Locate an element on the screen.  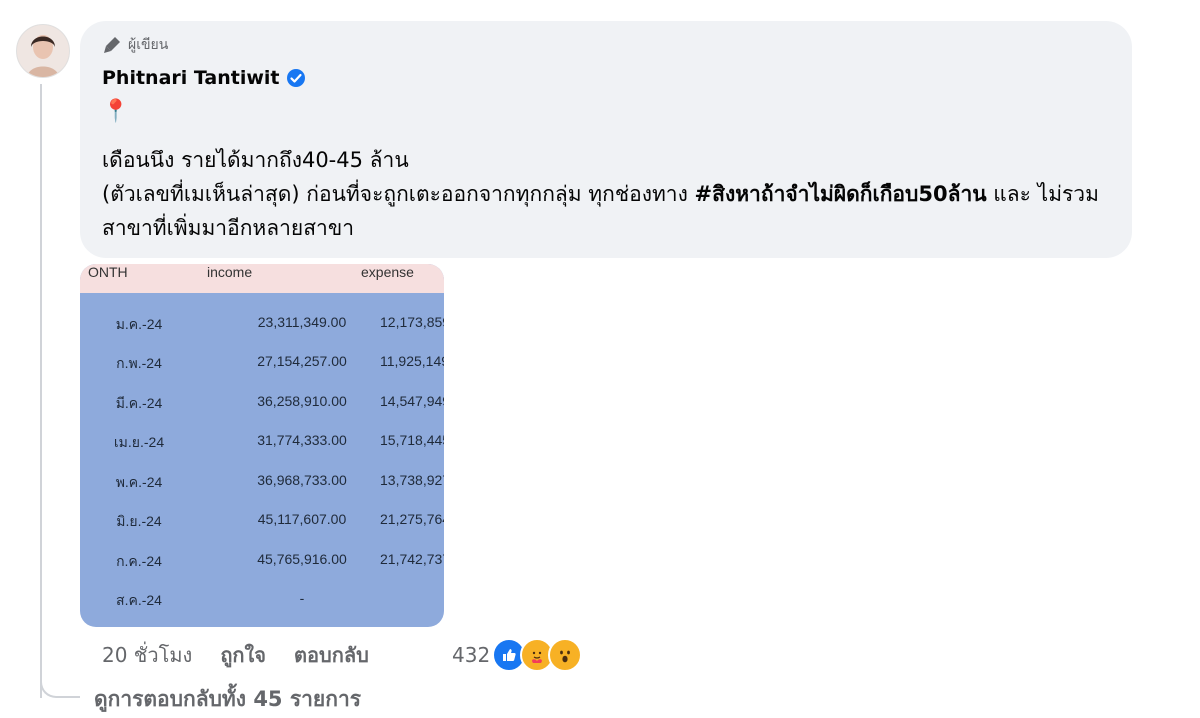
table-row: เม.ย.-24 31,774,333.00 15,718,445 is located at coordinates (262, 444).